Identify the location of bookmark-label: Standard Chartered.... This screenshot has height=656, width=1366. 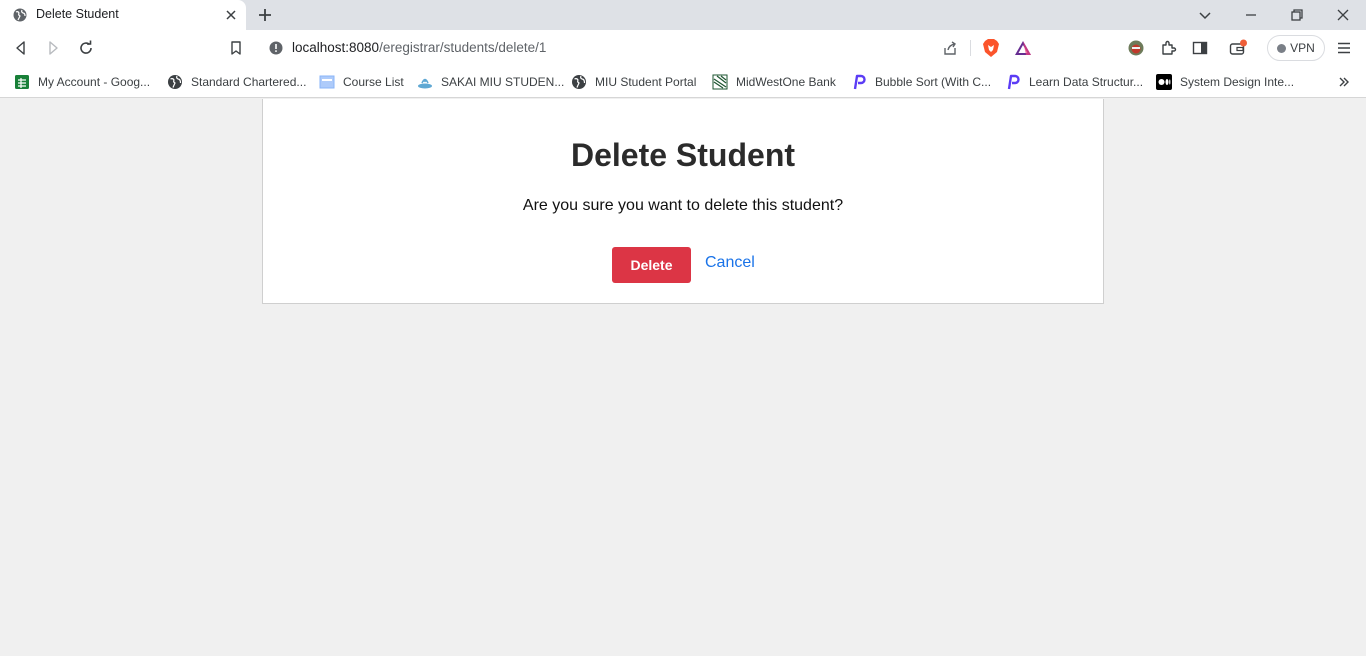
(249, 82).